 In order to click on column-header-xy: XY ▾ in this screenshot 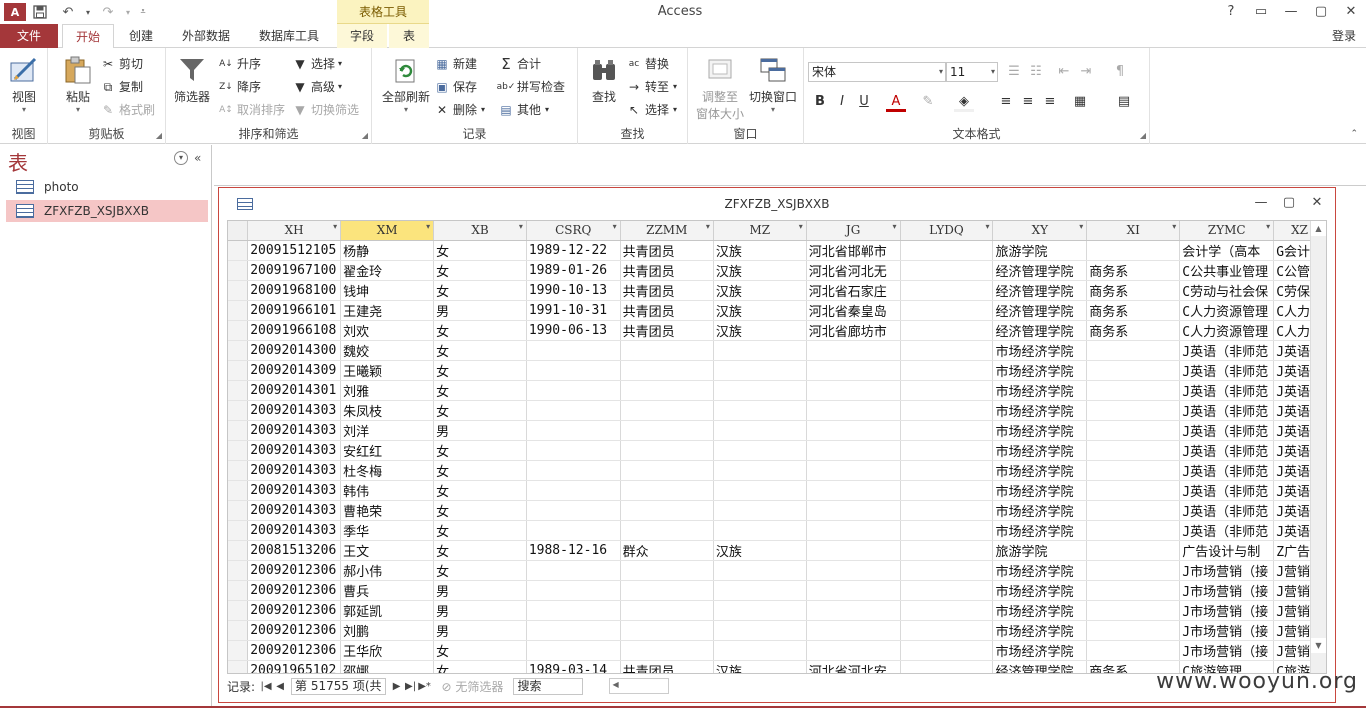, I will do `click(1040, 231)`.